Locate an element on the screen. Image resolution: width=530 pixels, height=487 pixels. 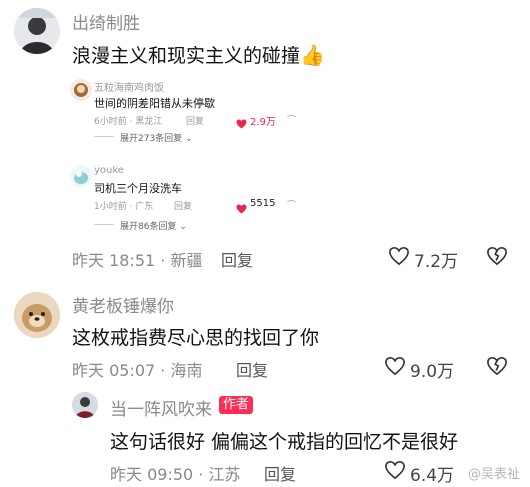
expand-label: 展开86条回复 is located at coordinates (148, 227).